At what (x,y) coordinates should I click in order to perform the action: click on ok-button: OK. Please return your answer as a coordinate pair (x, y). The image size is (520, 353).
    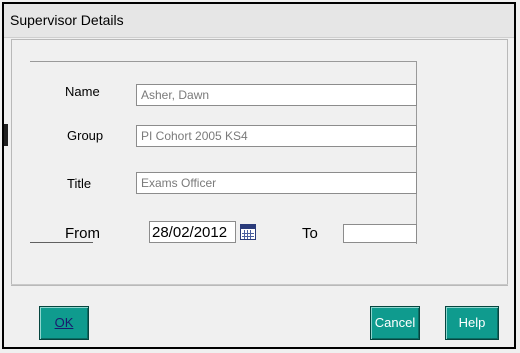
    Looking at the image, I should click on (64, 323).